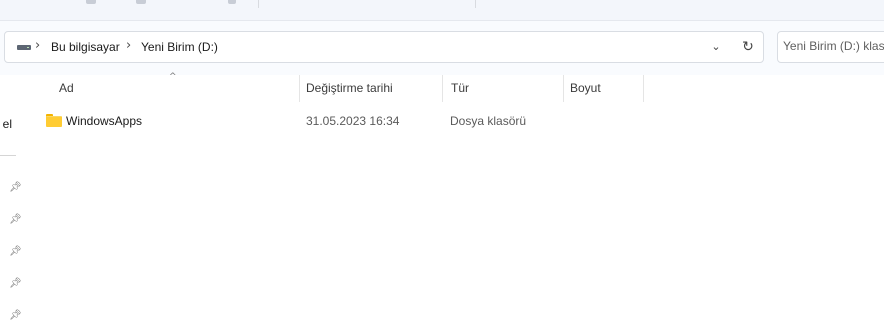 This screenshot has height=321, width=884. Describe the element at coordinates (716, 47) in the screenshot. I see `chevron-down-icon: ⌄` at that location.